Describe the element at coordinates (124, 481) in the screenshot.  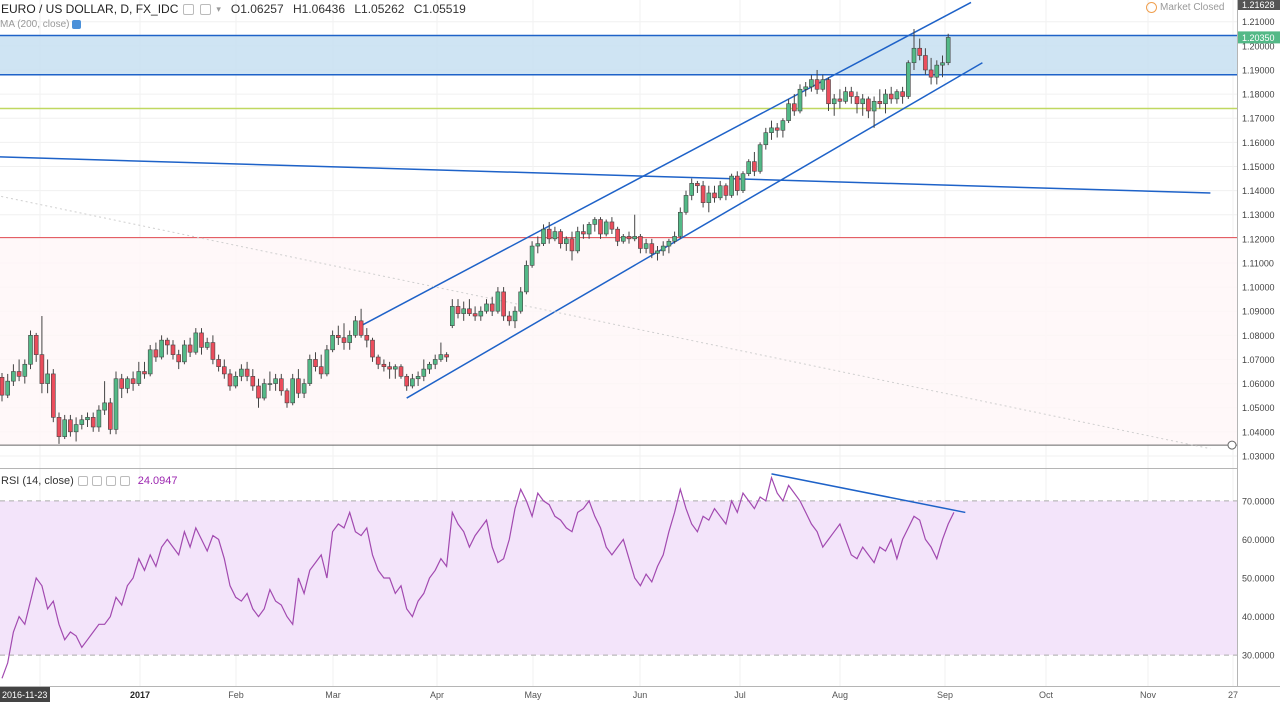
I see `close-icon` at that location.